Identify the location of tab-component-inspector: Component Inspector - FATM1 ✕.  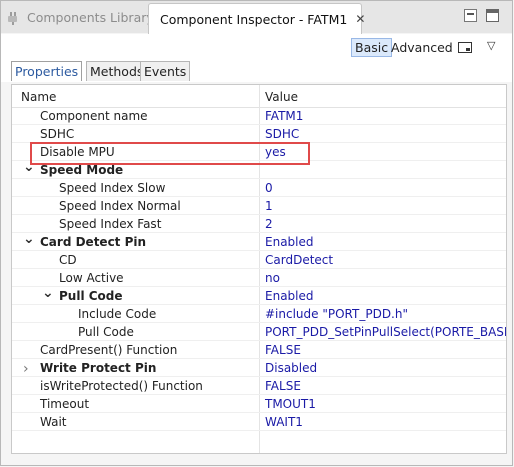
(256, 18).